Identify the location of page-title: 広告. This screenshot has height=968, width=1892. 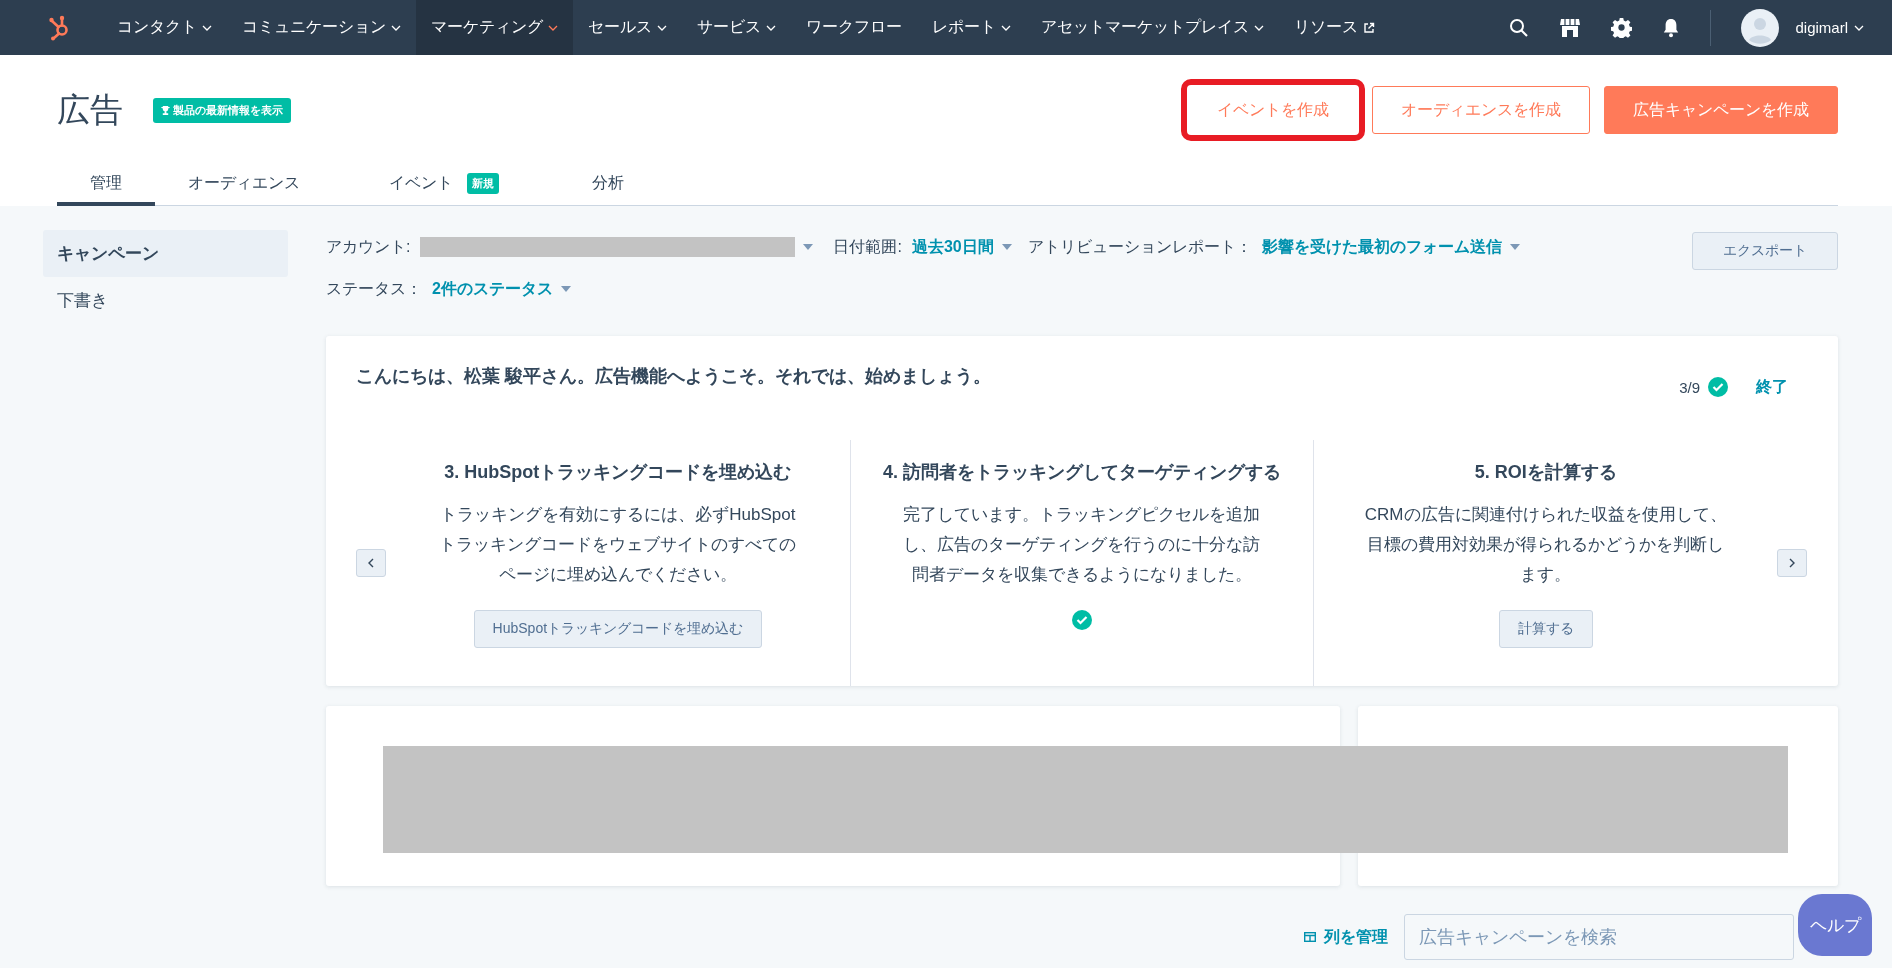
(90, 109).